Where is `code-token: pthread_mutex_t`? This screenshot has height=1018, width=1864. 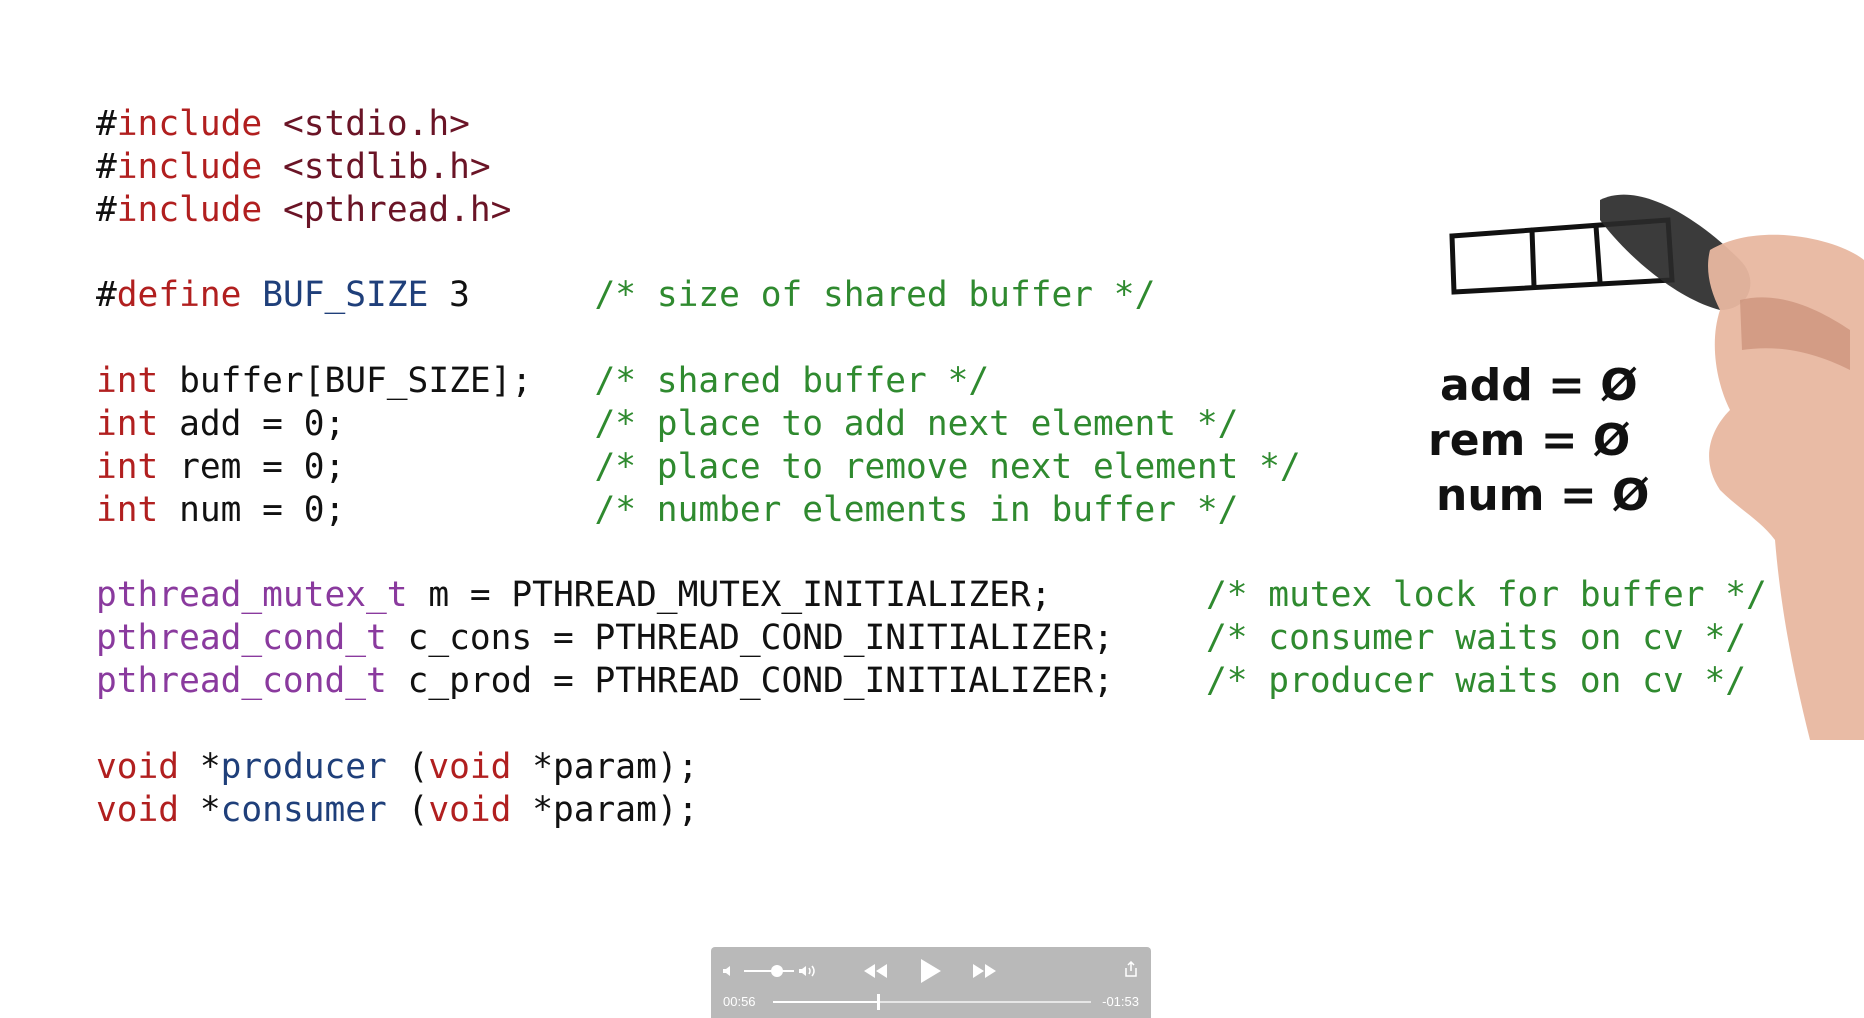
code-token: pthread_mutex_t is located at coordinates (252, 595).